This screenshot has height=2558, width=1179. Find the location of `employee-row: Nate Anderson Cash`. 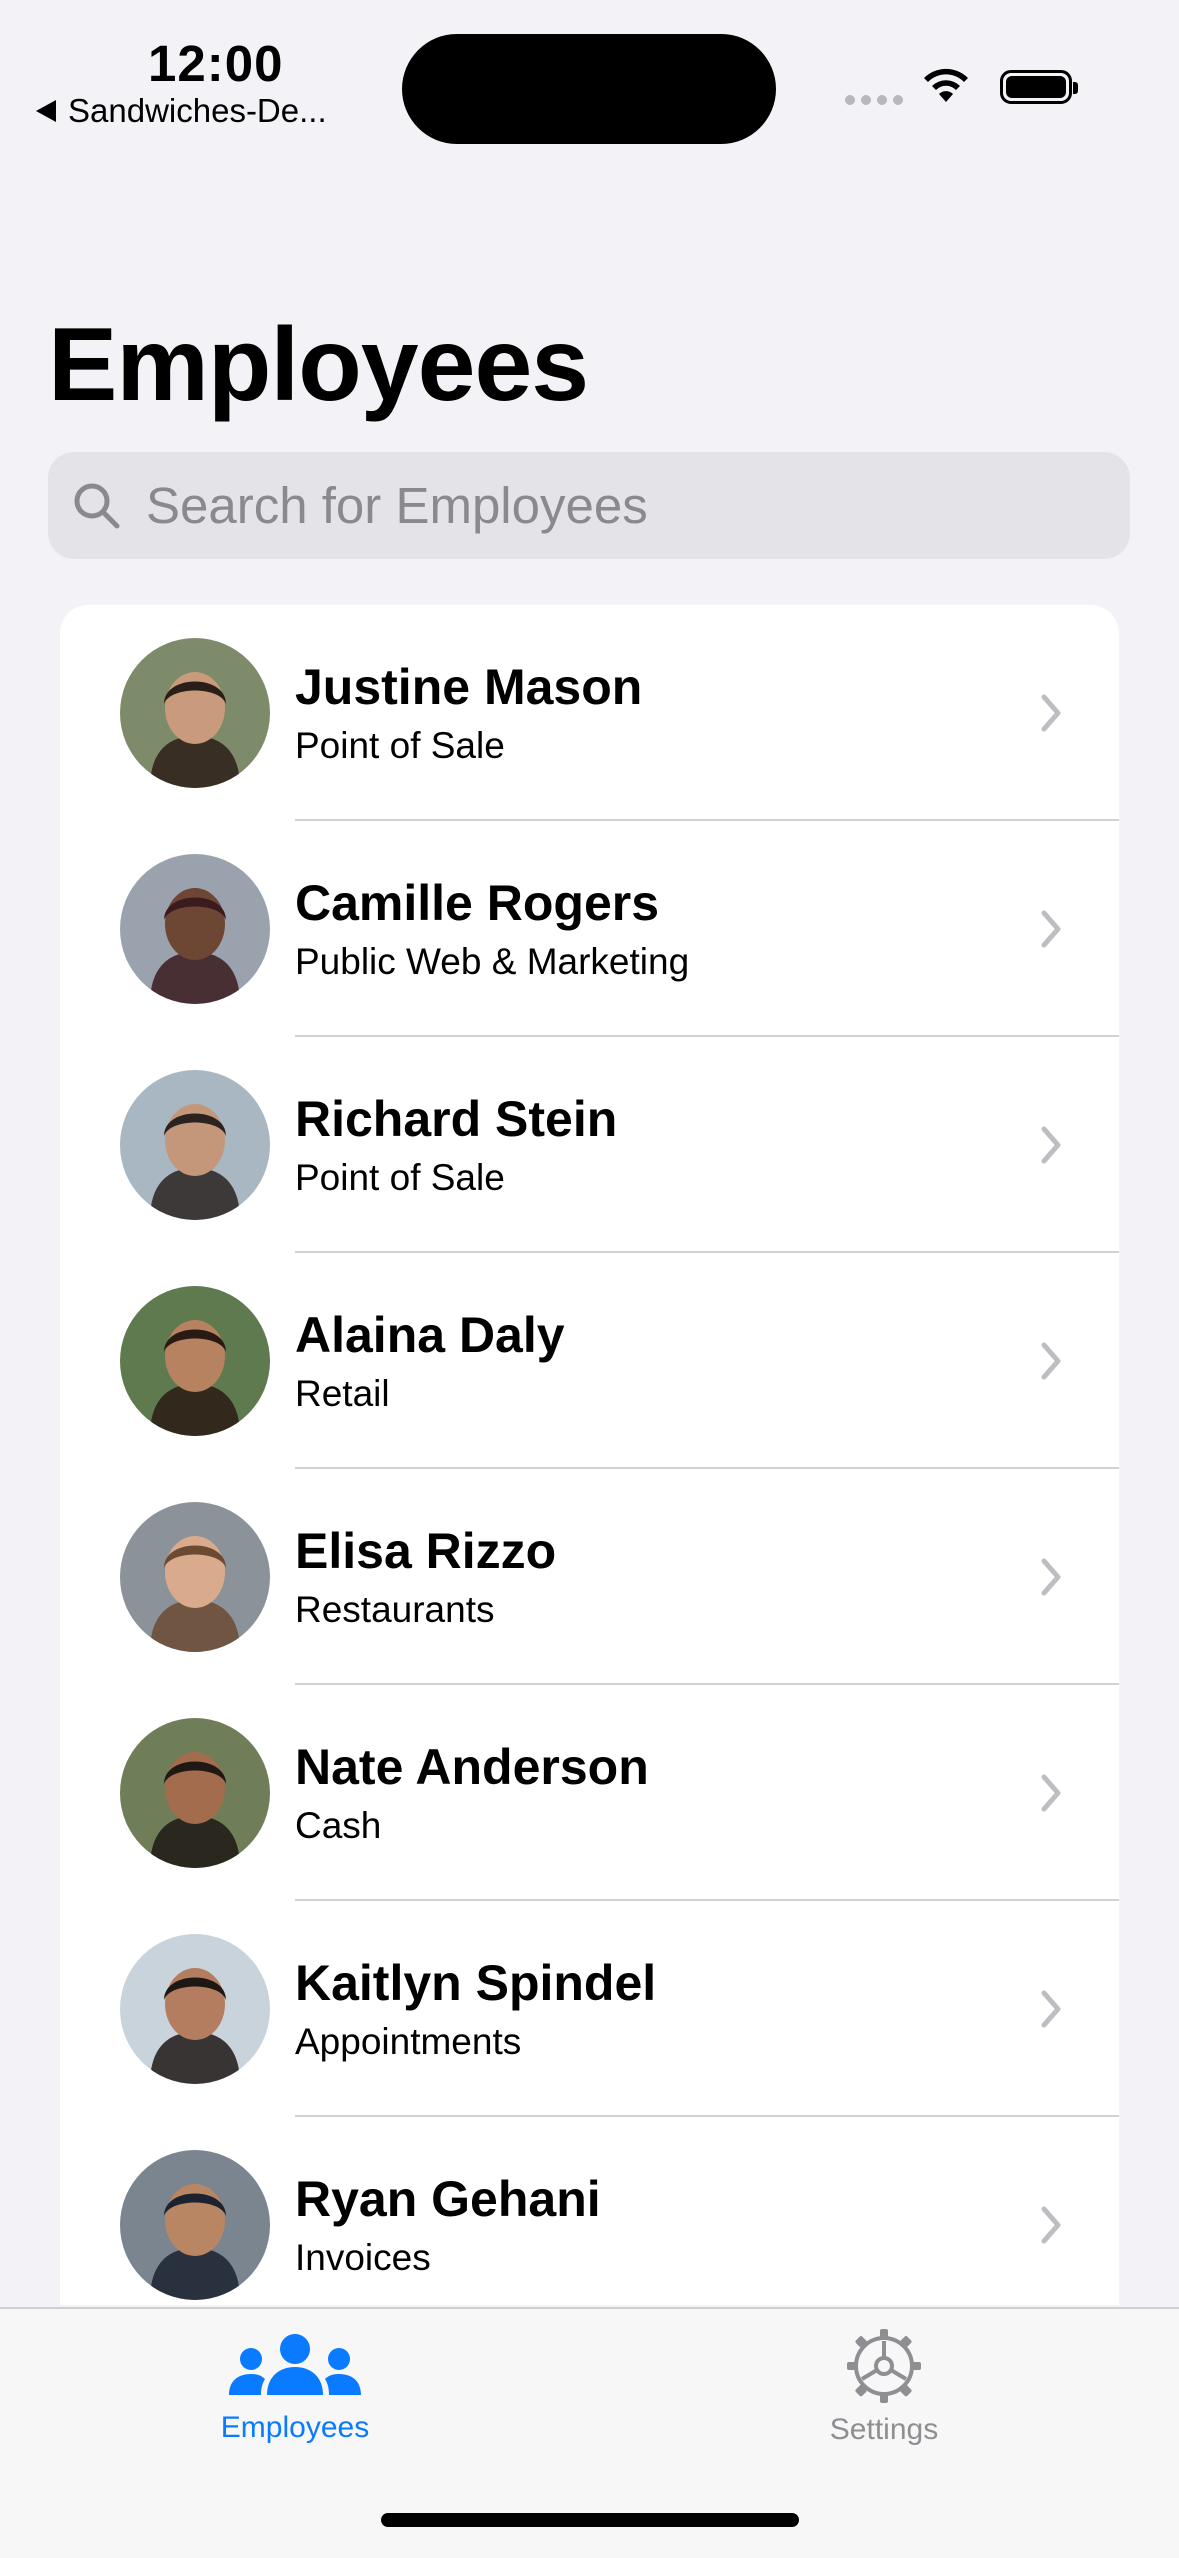

employee-row: Nate Anderson Cash is located at coordinates (589, 1793).